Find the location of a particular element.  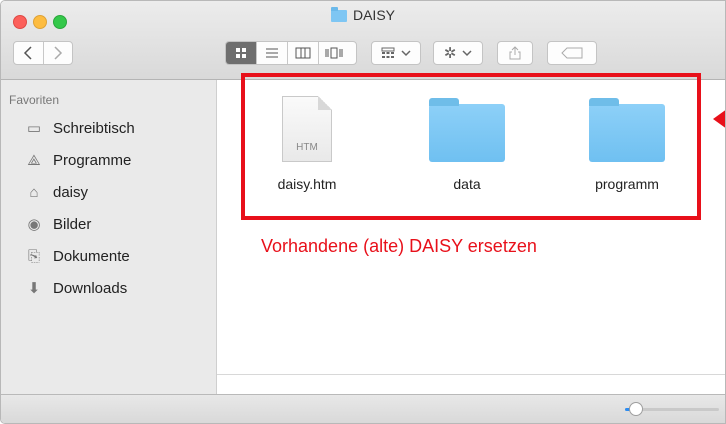

arrange-icon is located at coordinates (388, 52).